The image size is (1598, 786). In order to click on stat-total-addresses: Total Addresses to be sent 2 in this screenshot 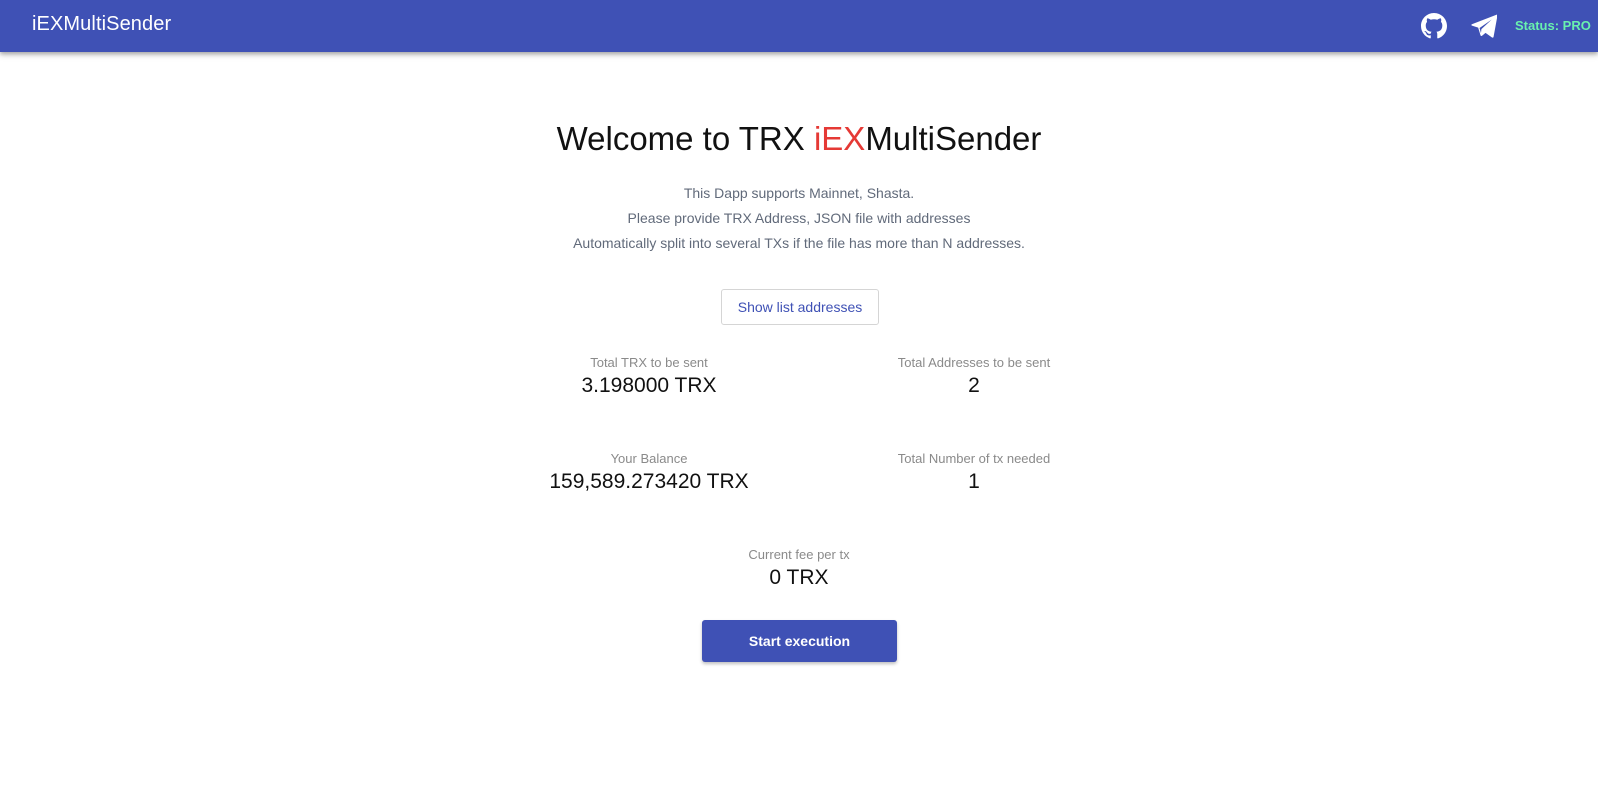, I will do `click(974, 376)`.